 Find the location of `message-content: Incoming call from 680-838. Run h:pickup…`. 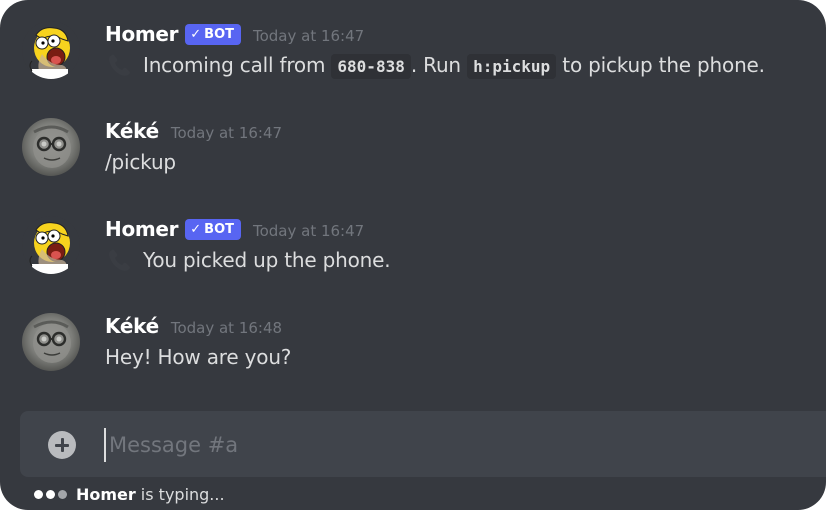

message-content: Incoming call from 680-838. Run h:pickup… is located at coordinates (435, 66).